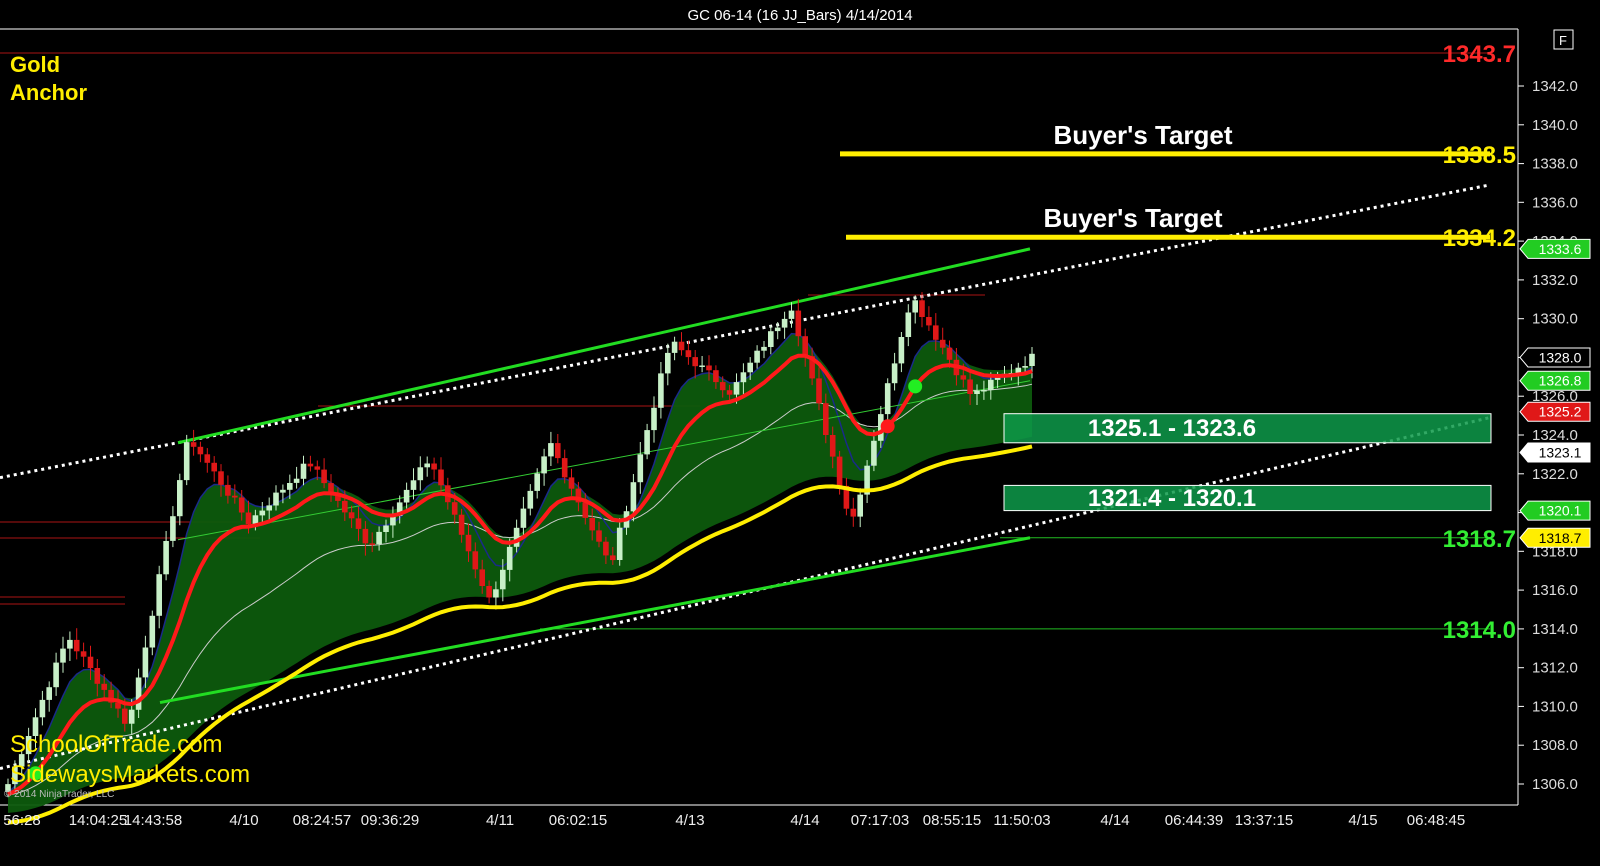  Describe the element at coordinates (887, 426) in the screenshot. I see `sell-signal-dot` at that location.